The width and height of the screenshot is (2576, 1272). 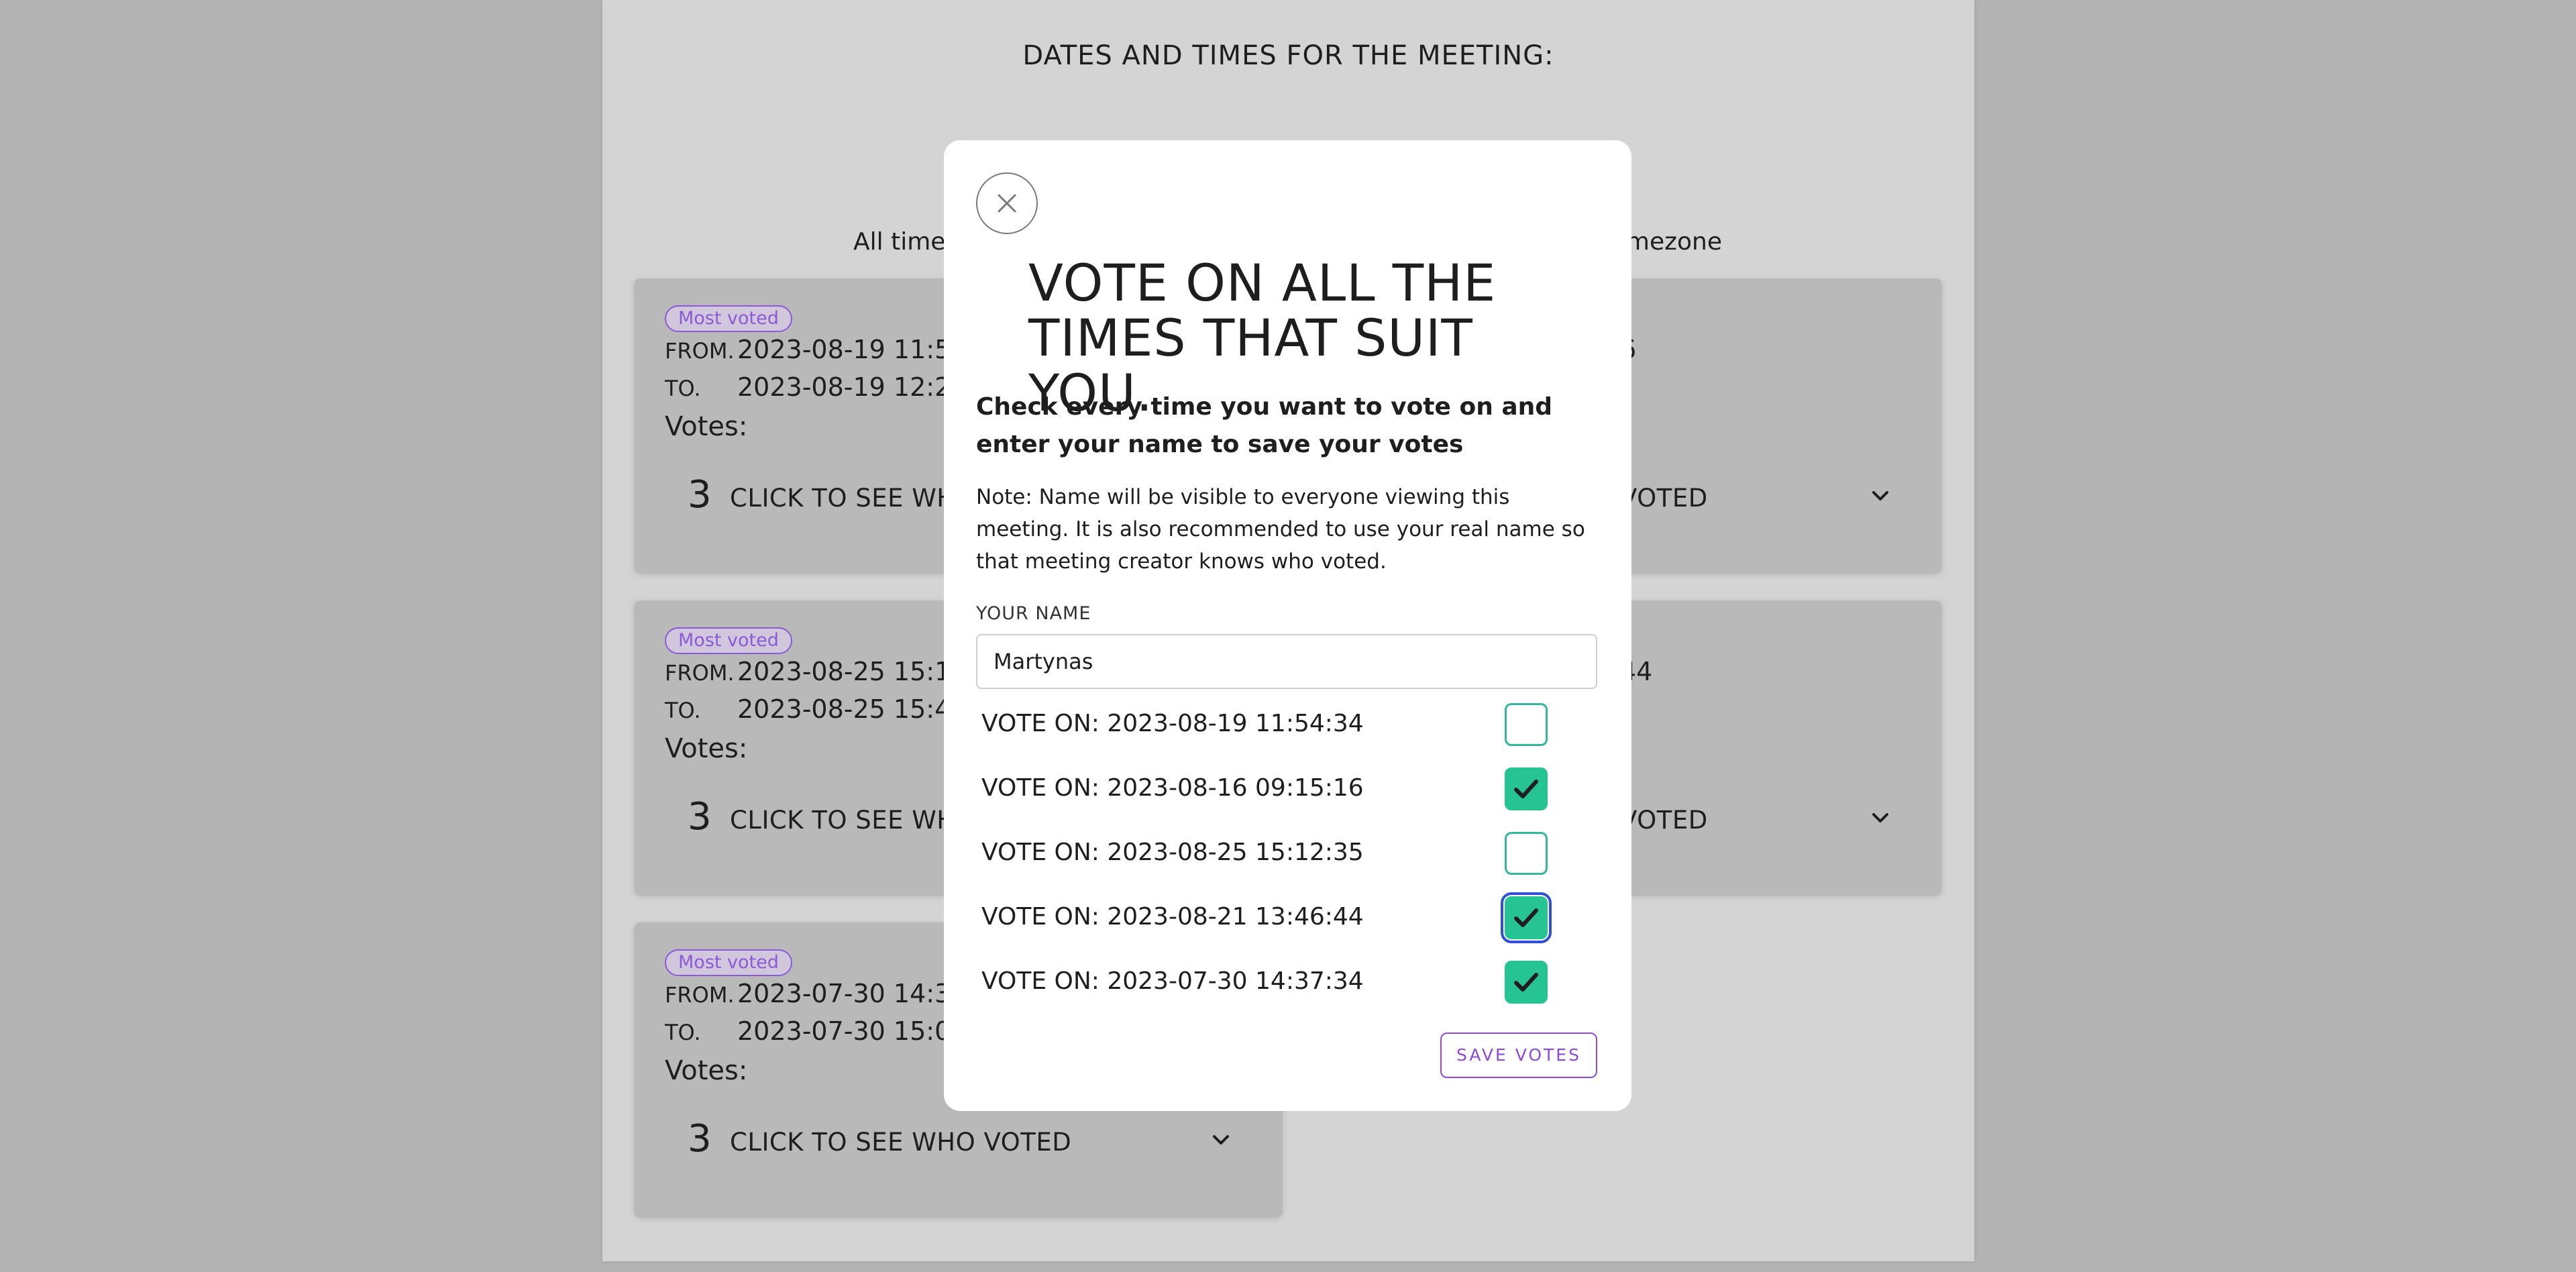 I want to click on see-who-voted-toggle: CLICK TO SEE WHO VOTED, so click(x=900, y=1142).